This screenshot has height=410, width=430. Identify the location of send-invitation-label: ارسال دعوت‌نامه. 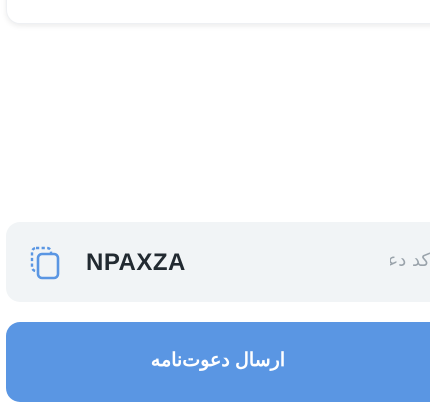
(218, 360).